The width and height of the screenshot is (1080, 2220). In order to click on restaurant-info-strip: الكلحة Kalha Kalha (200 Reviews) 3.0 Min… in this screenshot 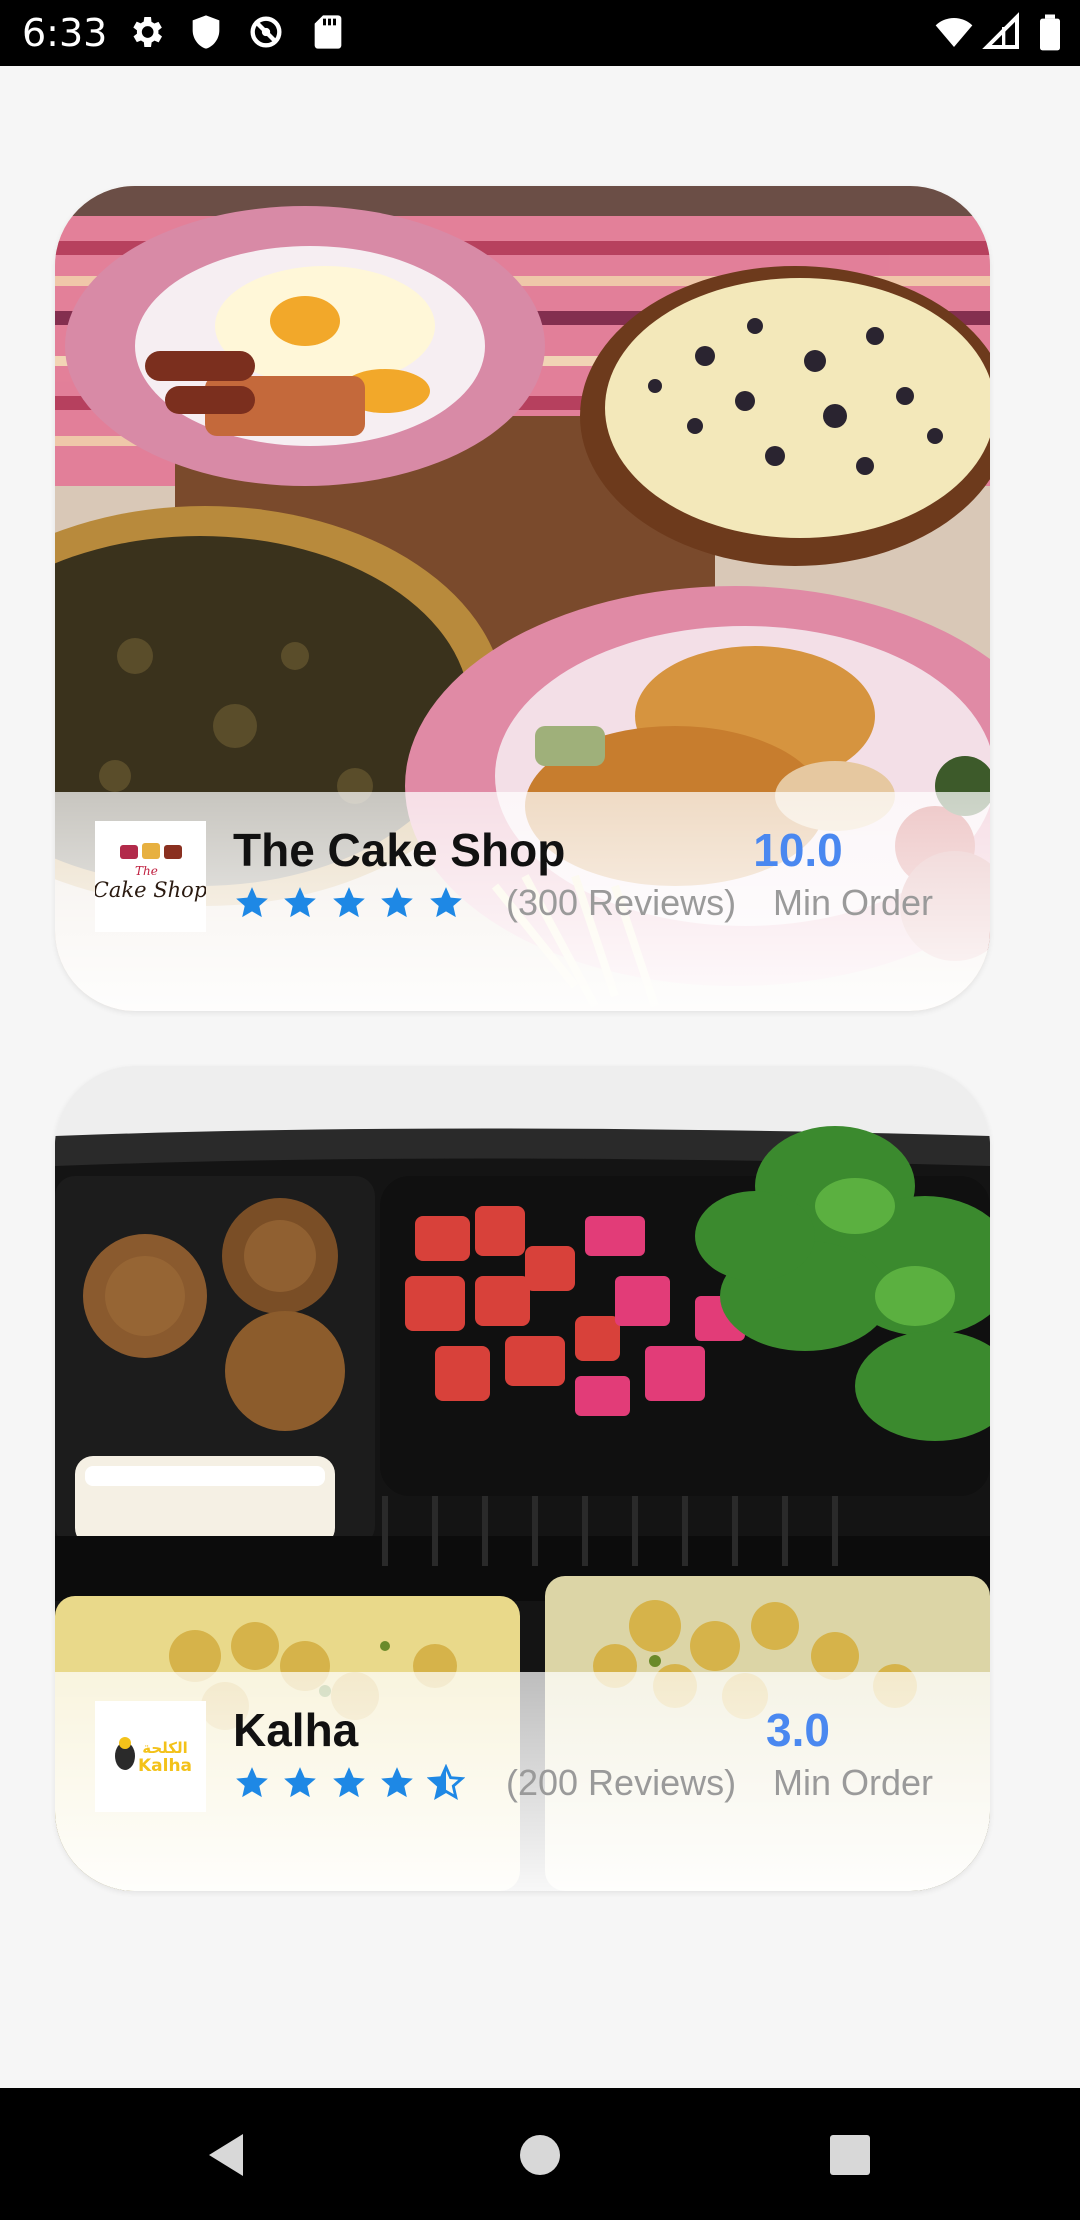, I will do `click(522, 1781)`.